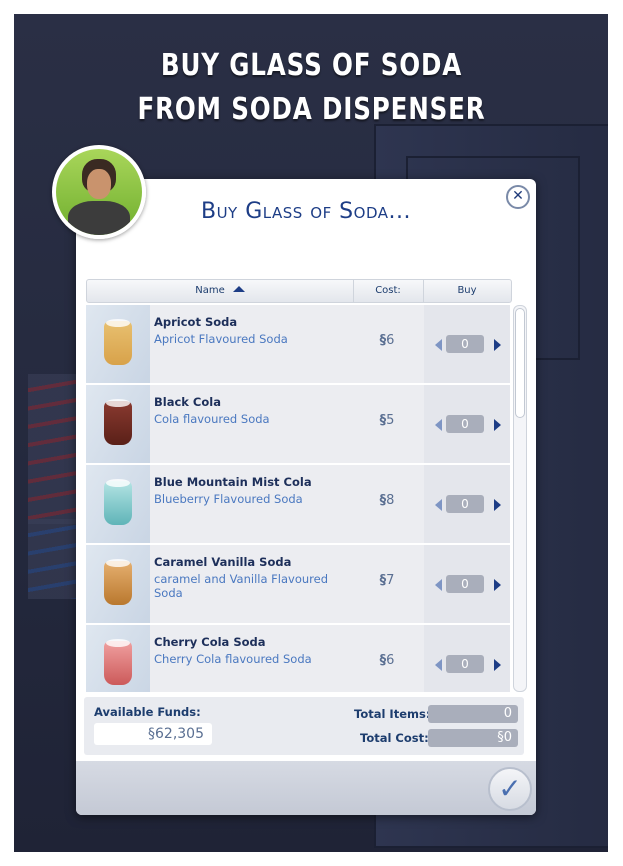  Describe the element at coordinates (212, 419) in the screenshot. I see `item-description: Cola flavoured Soda` at that location.